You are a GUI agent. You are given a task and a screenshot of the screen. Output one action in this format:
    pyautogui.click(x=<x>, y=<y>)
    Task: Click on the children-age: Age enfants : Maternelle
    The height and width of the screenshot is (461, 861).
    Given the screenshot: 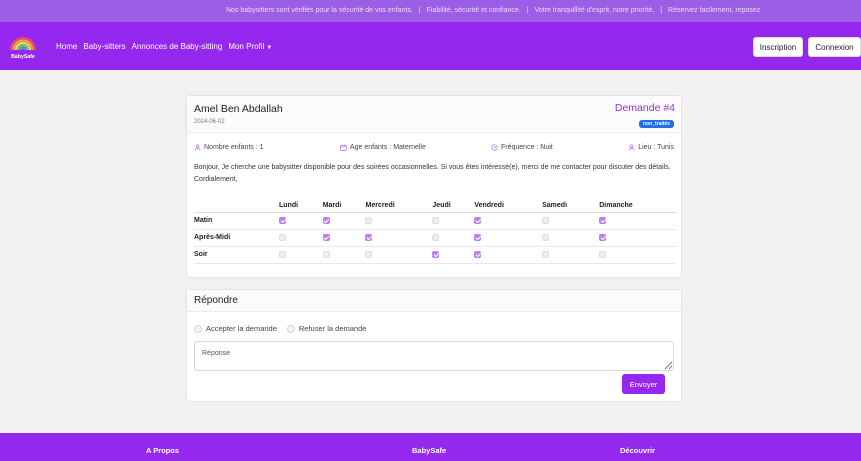 What is the action you would take?
    pyautogui.click(x=388, y=147)
    